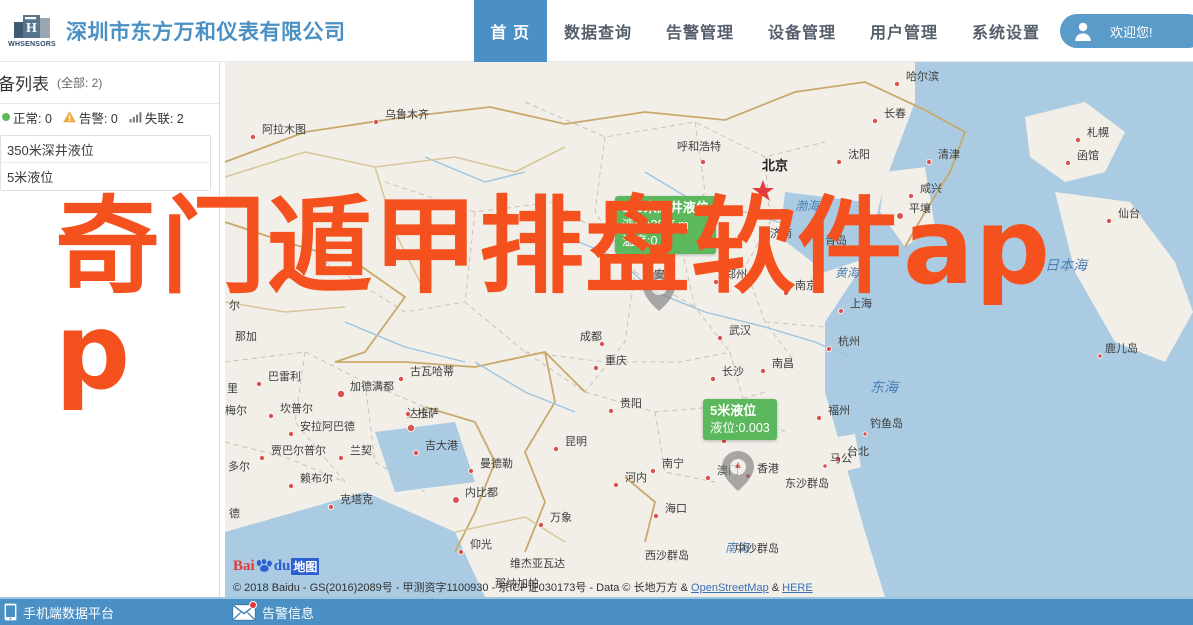 Image resolution: width=1193 pixels, height=625 pixels. Describe the element at coordinates (69, 613) in the screenshot. I see `footer-mobile-label: 手机端数据平台` at that location.